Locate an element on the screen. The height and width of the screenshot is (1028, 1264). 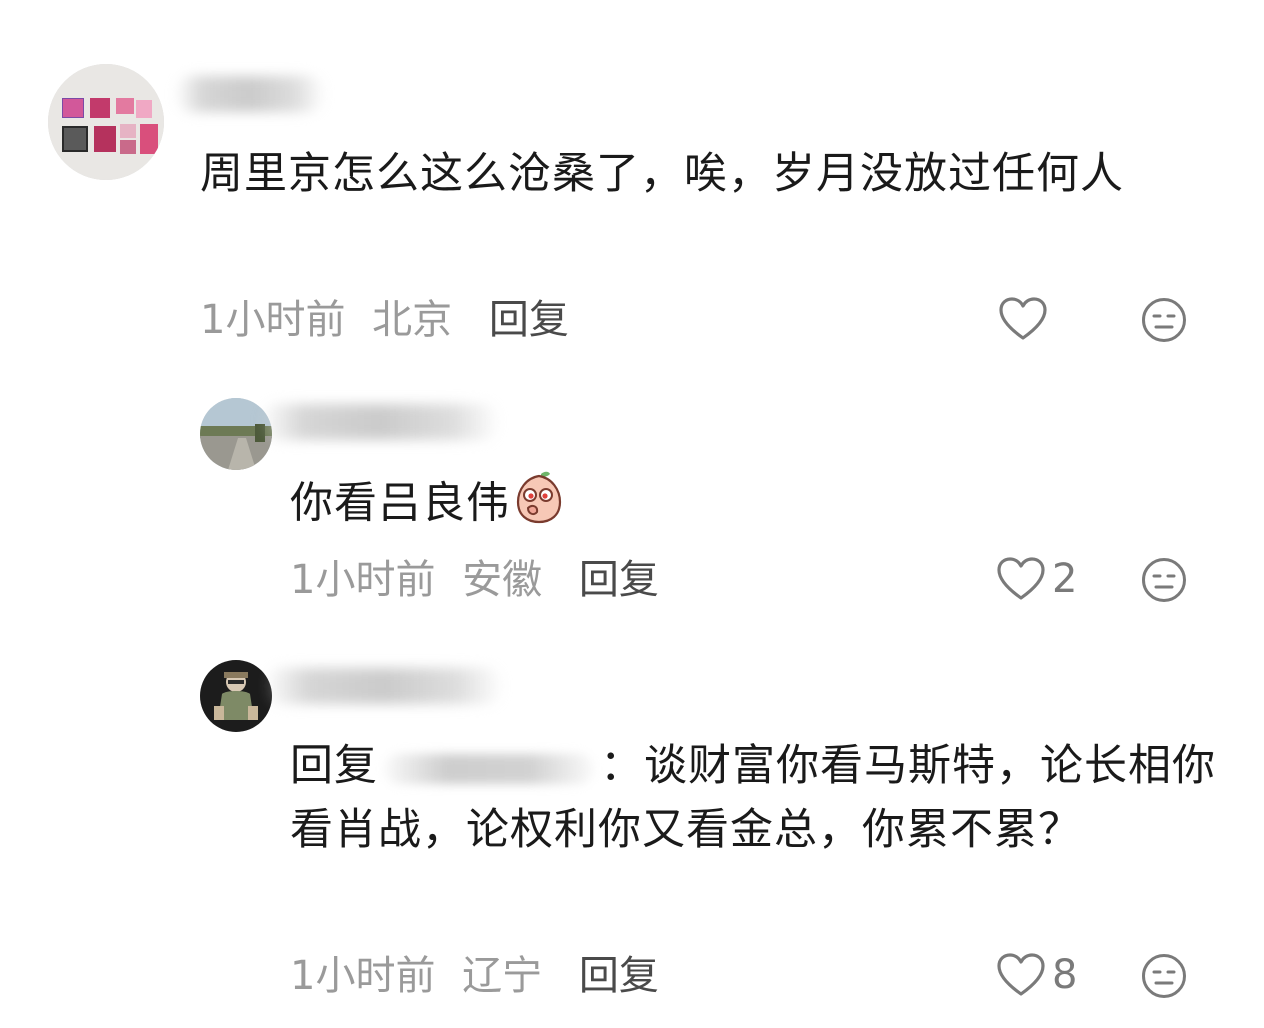
like-button: 8 is located at coordinates (1036, 975).